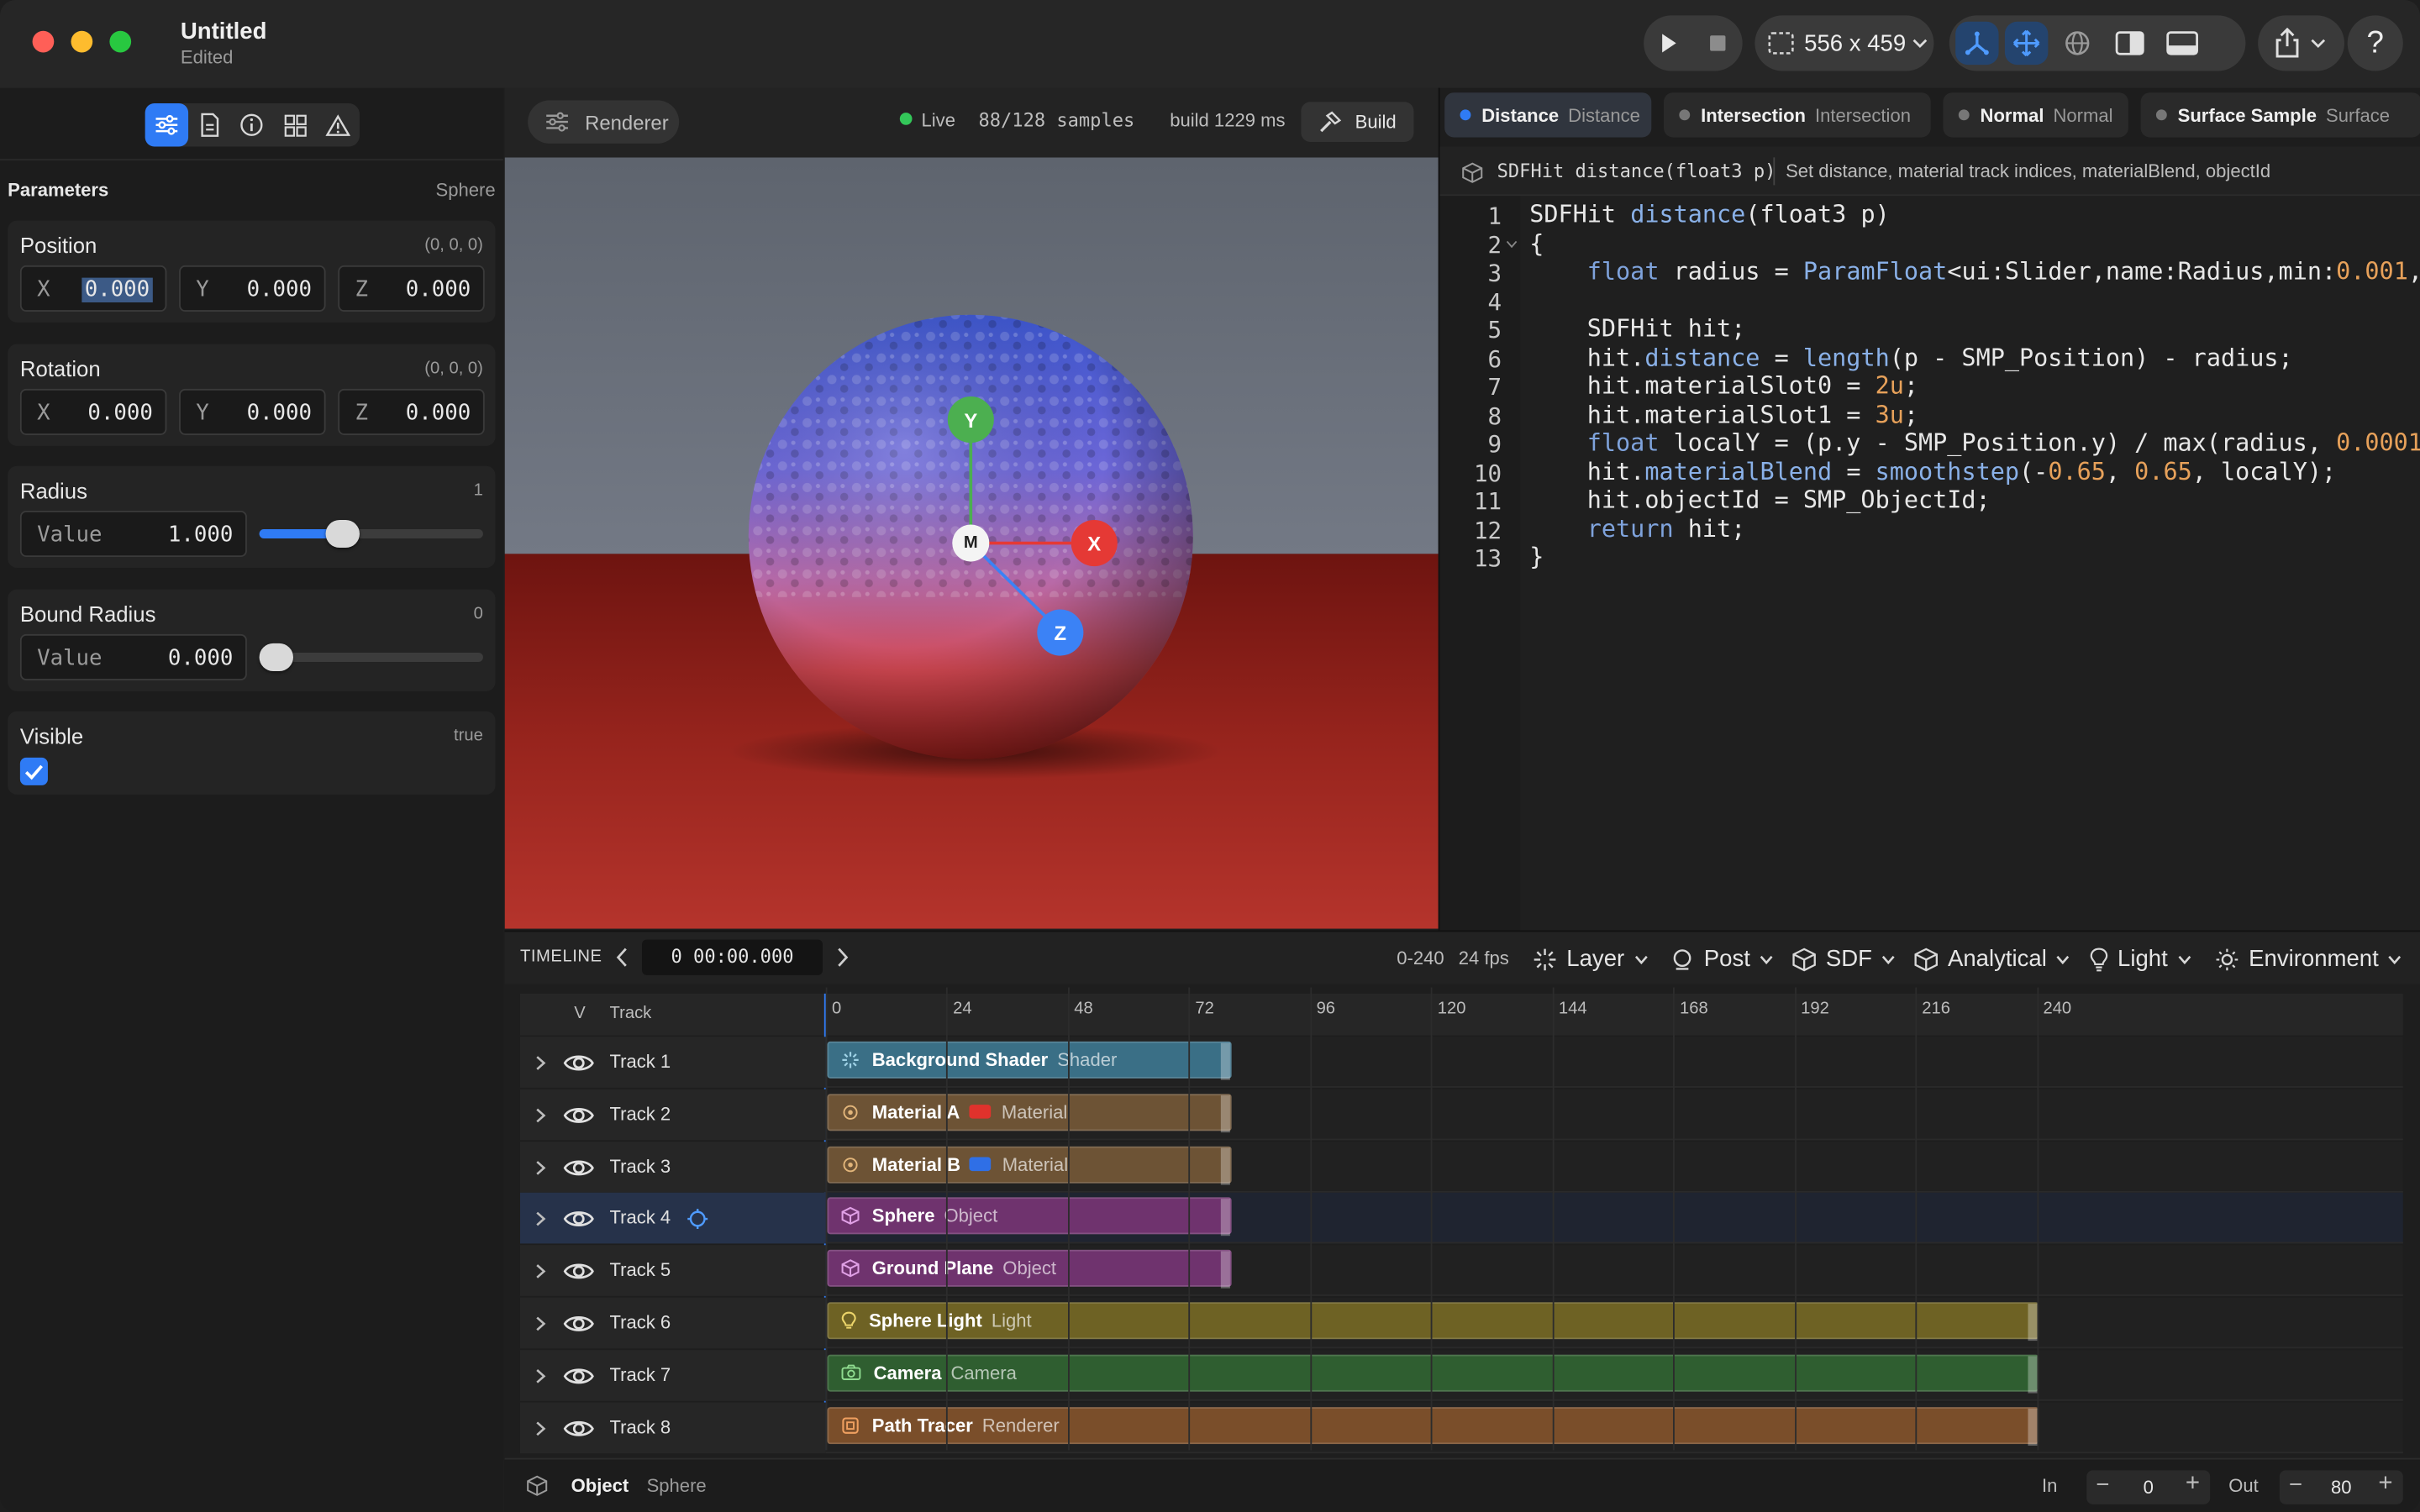 The height and width of the screenshot is (1512, 2420). Describe the element at coordinates (970, 420) in the screenshot. I see `gizmo-y-handle: Y` at that location.